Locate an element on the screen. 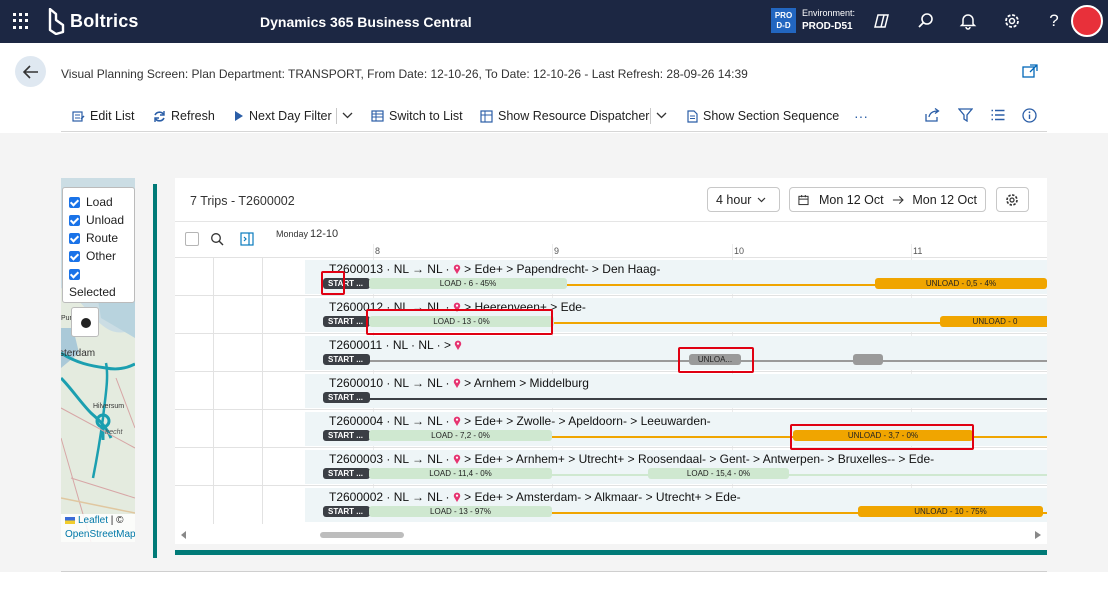 Image resolution: width=1108 pixels, height=595 pixels. popout-icon is located at coordinates (1030, 71).